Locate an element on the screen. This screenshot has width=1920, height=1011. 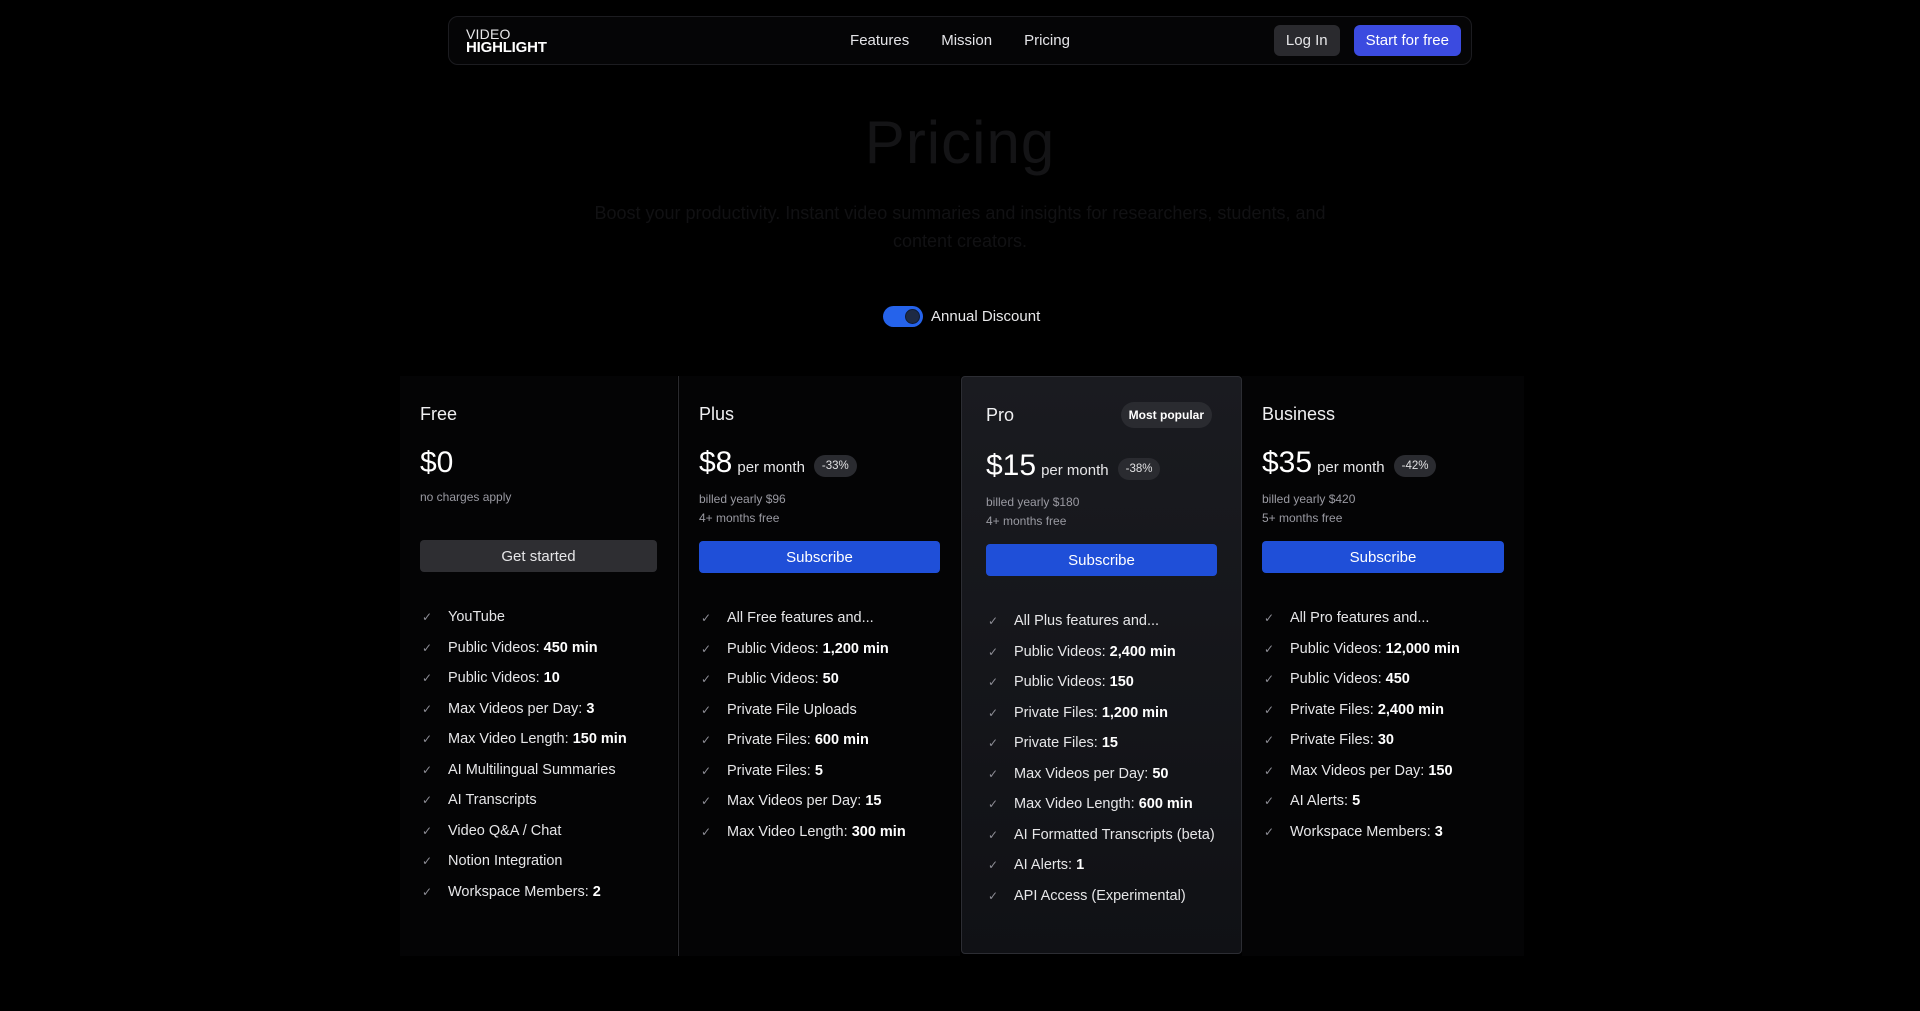
nav-link-features: Features is located at coordinates (879, 40).